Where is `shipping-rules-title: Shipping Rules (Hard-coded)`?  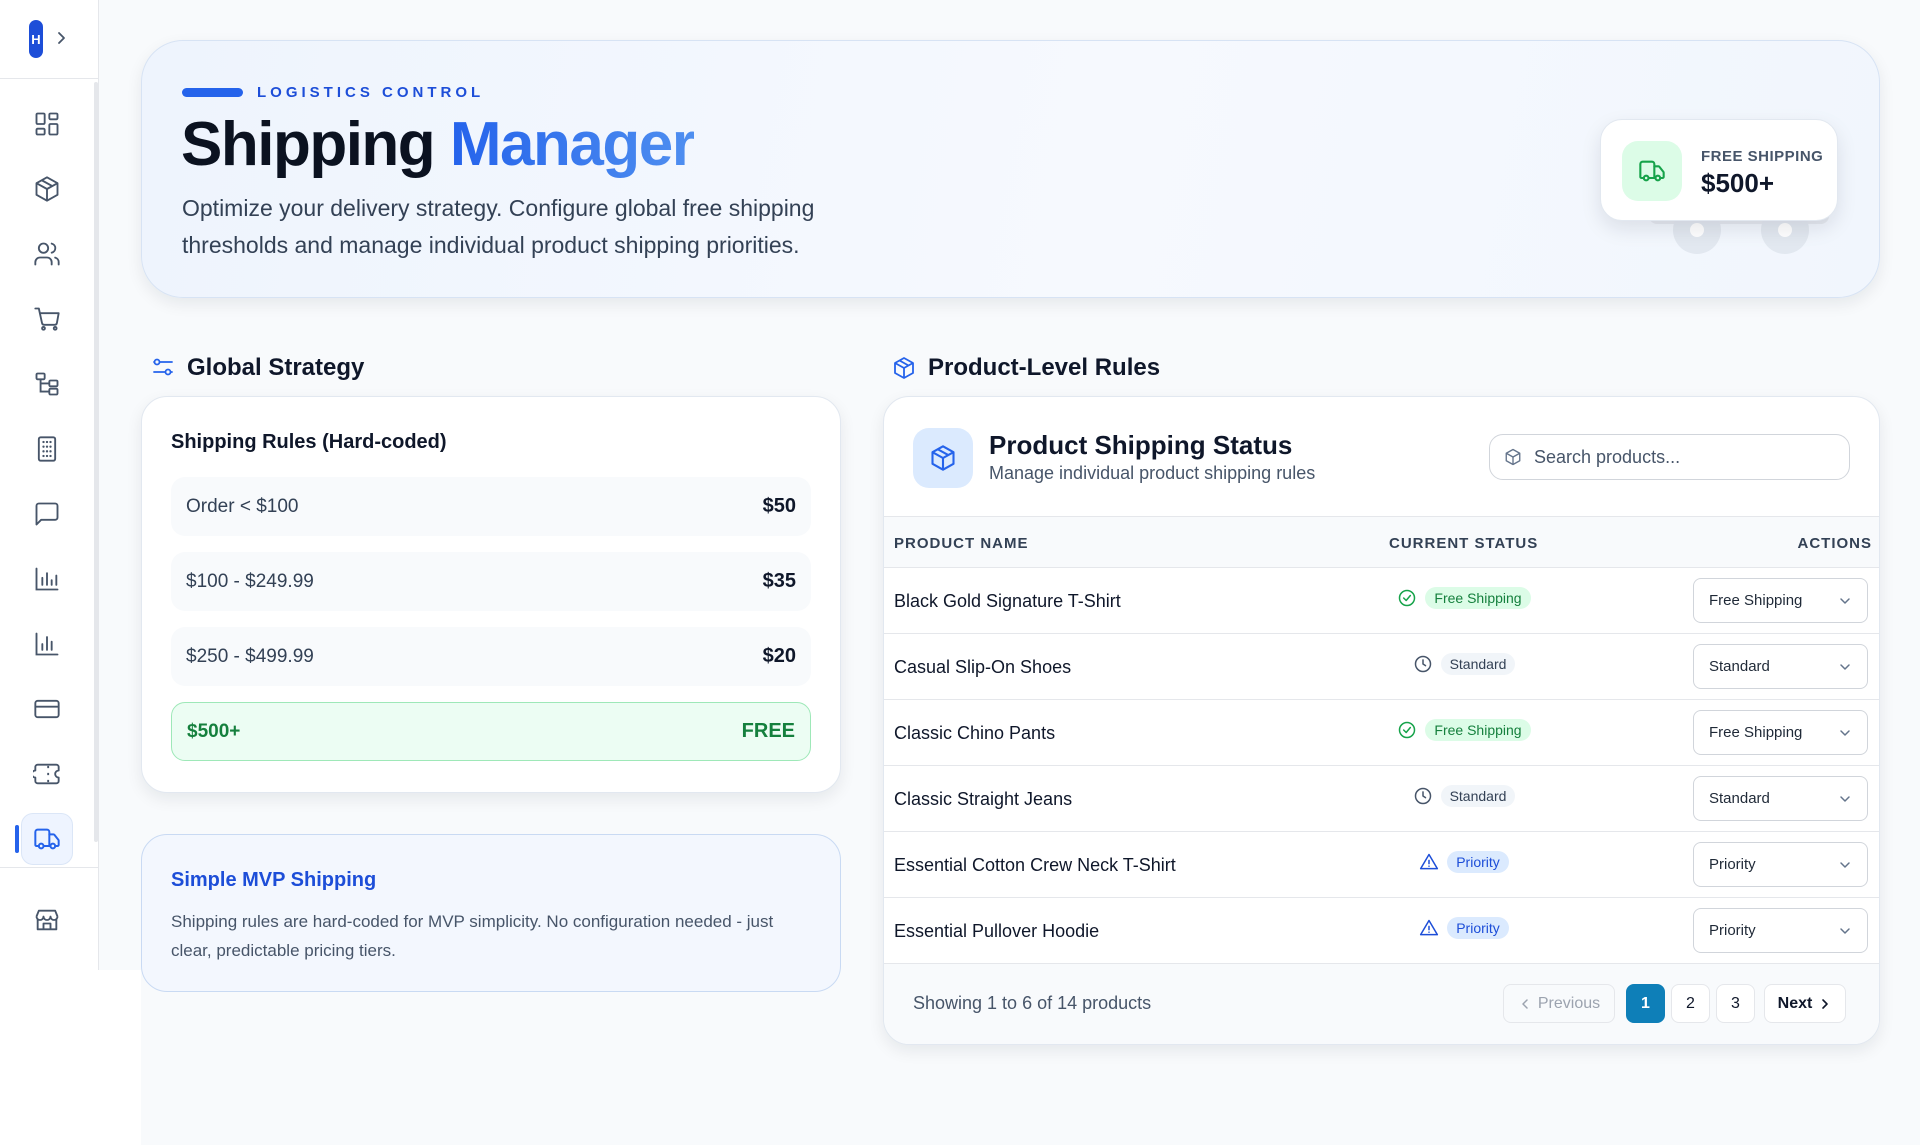 shipping-rules-title: Shipping Rules (Hard-coded) is located at coordinates (309, 442).